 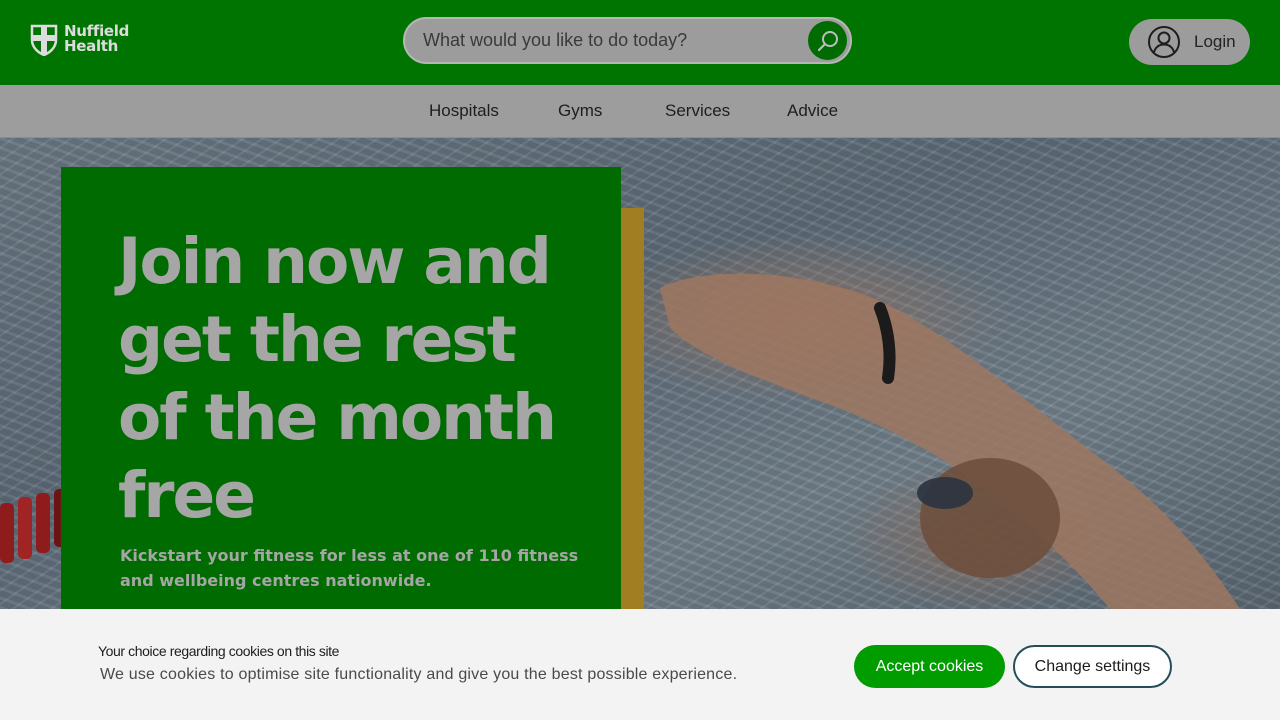 I want to click on shield-cross-logo-icon, so click(x=44, y=40).